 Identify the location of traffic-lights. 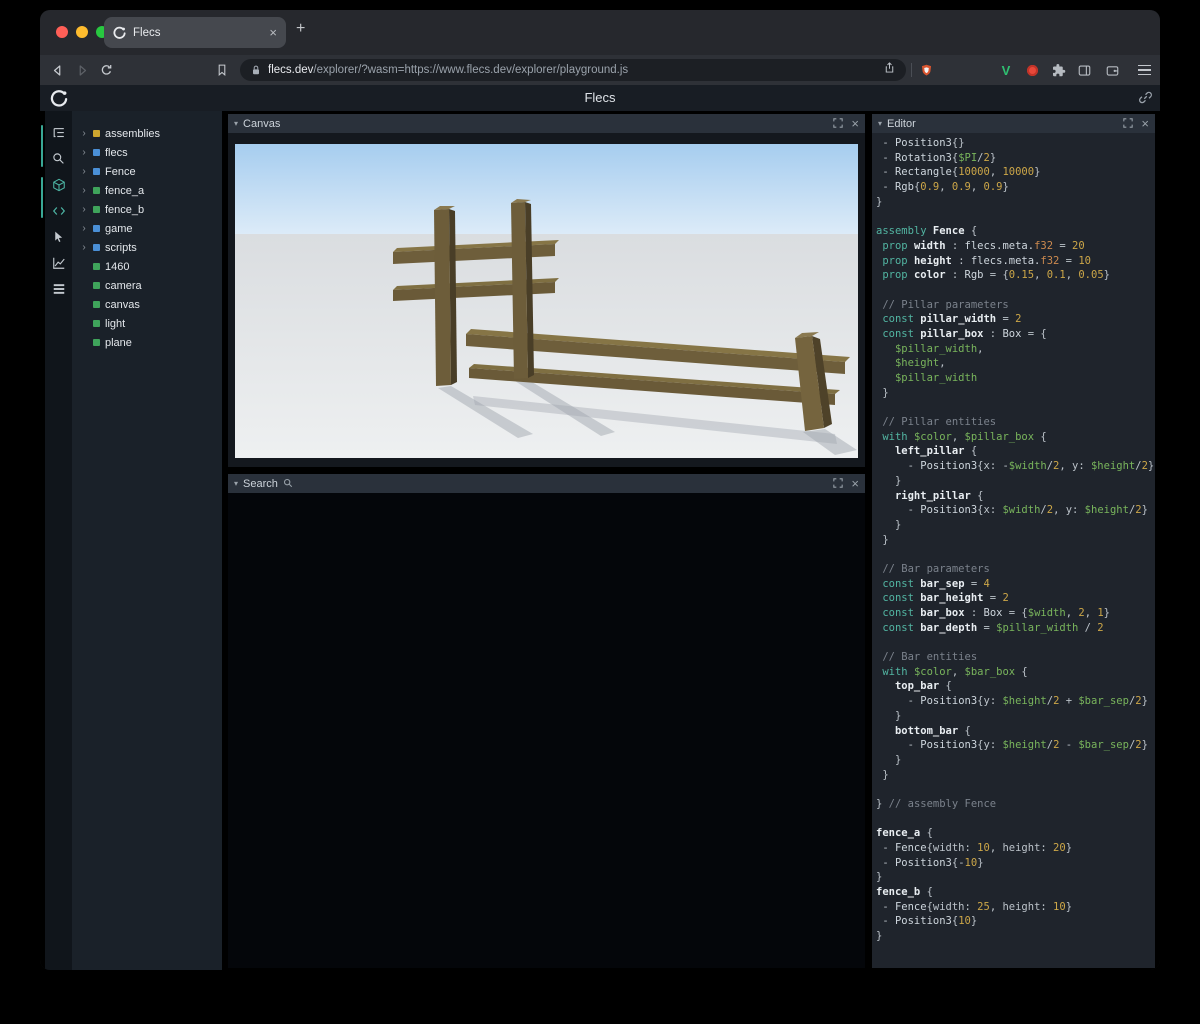
(82, 32).